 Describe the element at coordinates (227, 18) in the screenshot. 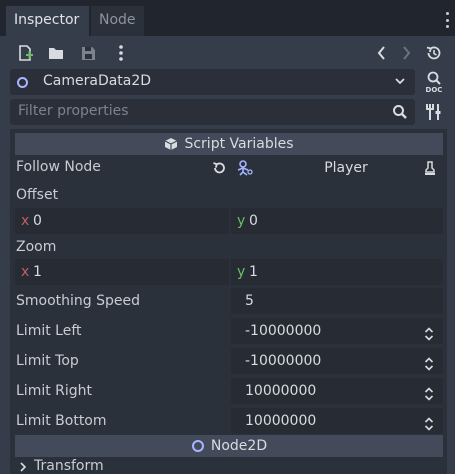

I see `dock-tab-bar: Inspector Node` at that location.